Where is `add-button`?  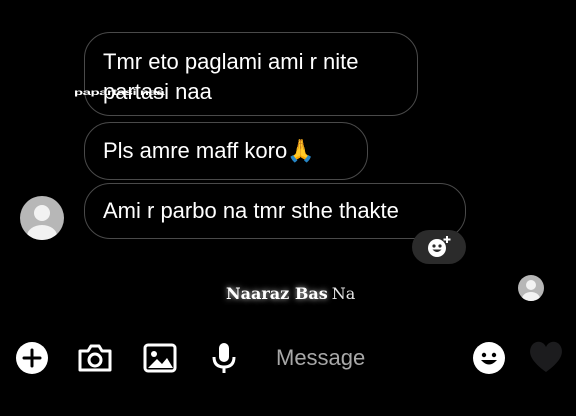 add-button is located at coordinates (32, 358).